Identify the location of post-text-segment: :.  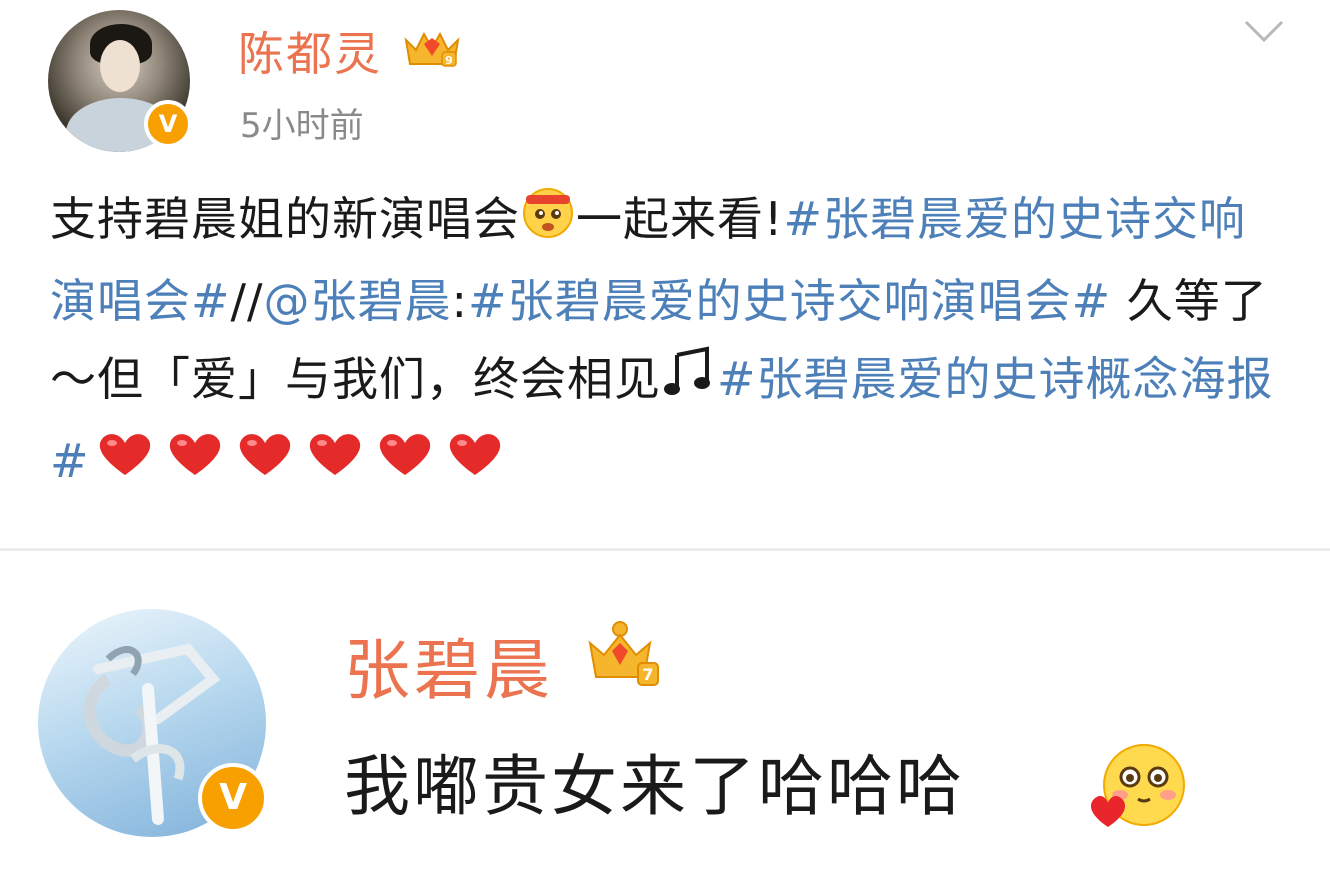
(460, 301).